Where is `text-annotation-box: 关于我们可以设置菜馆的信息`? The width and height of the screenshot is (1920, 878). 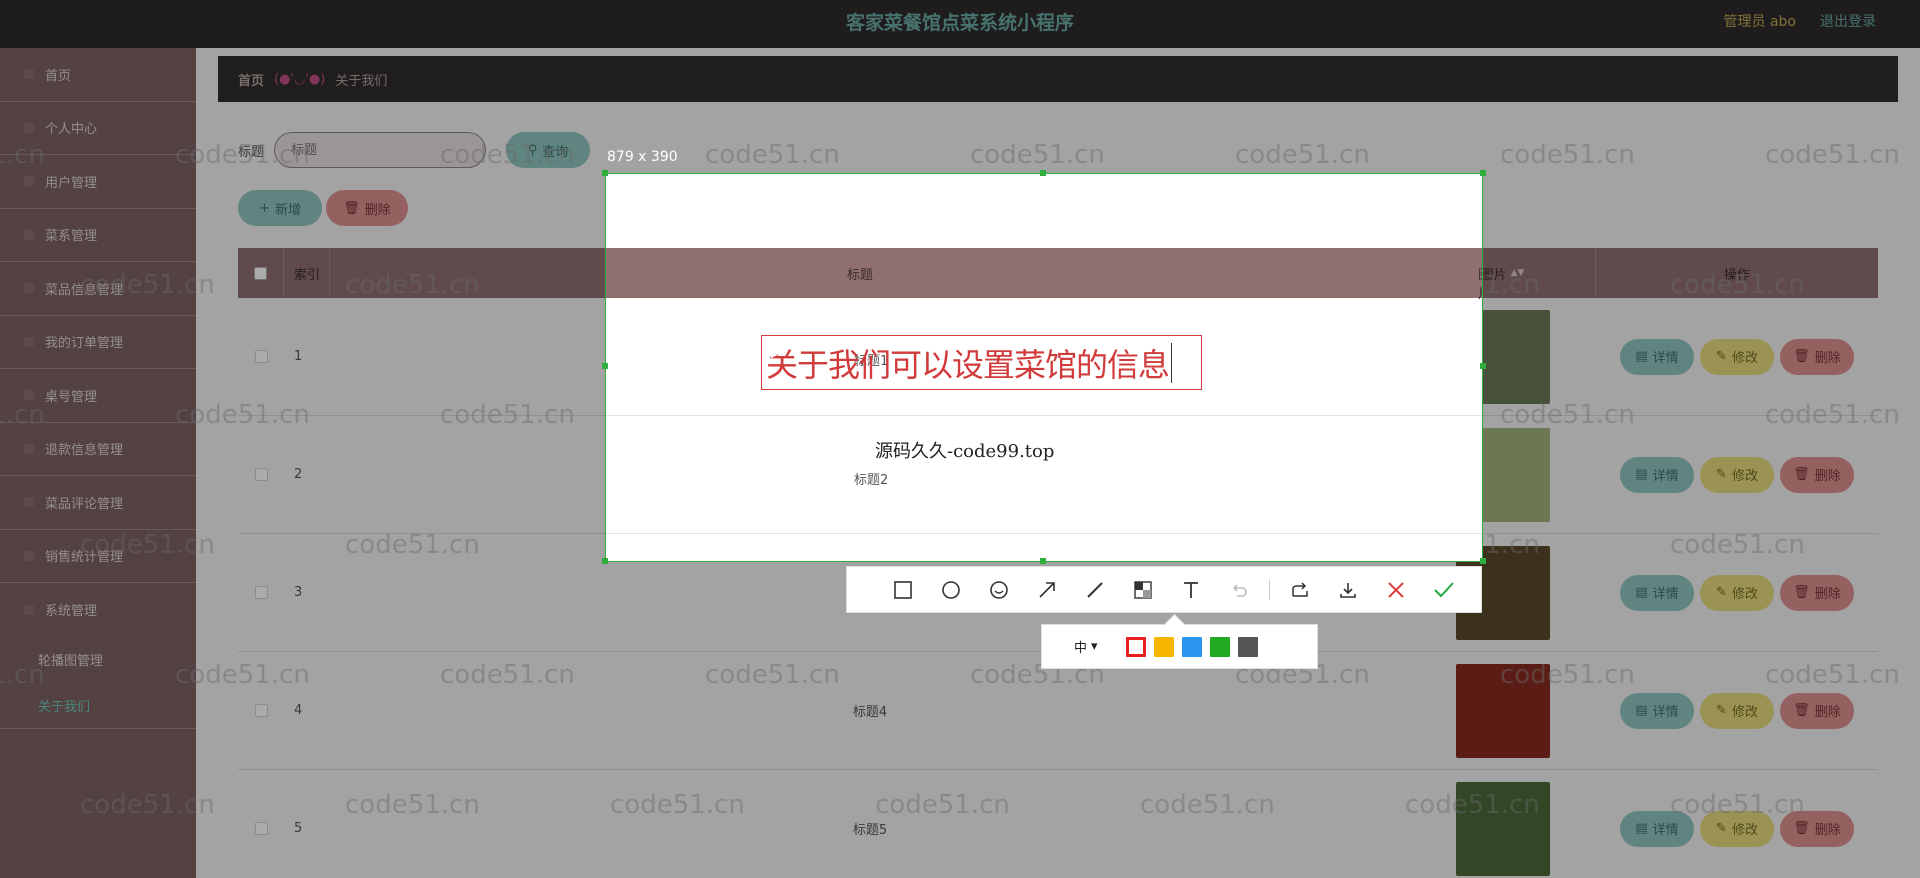 text-annotation-box: 关于我们可以设置菜馆的信息 is located at coordinates (981, 362).